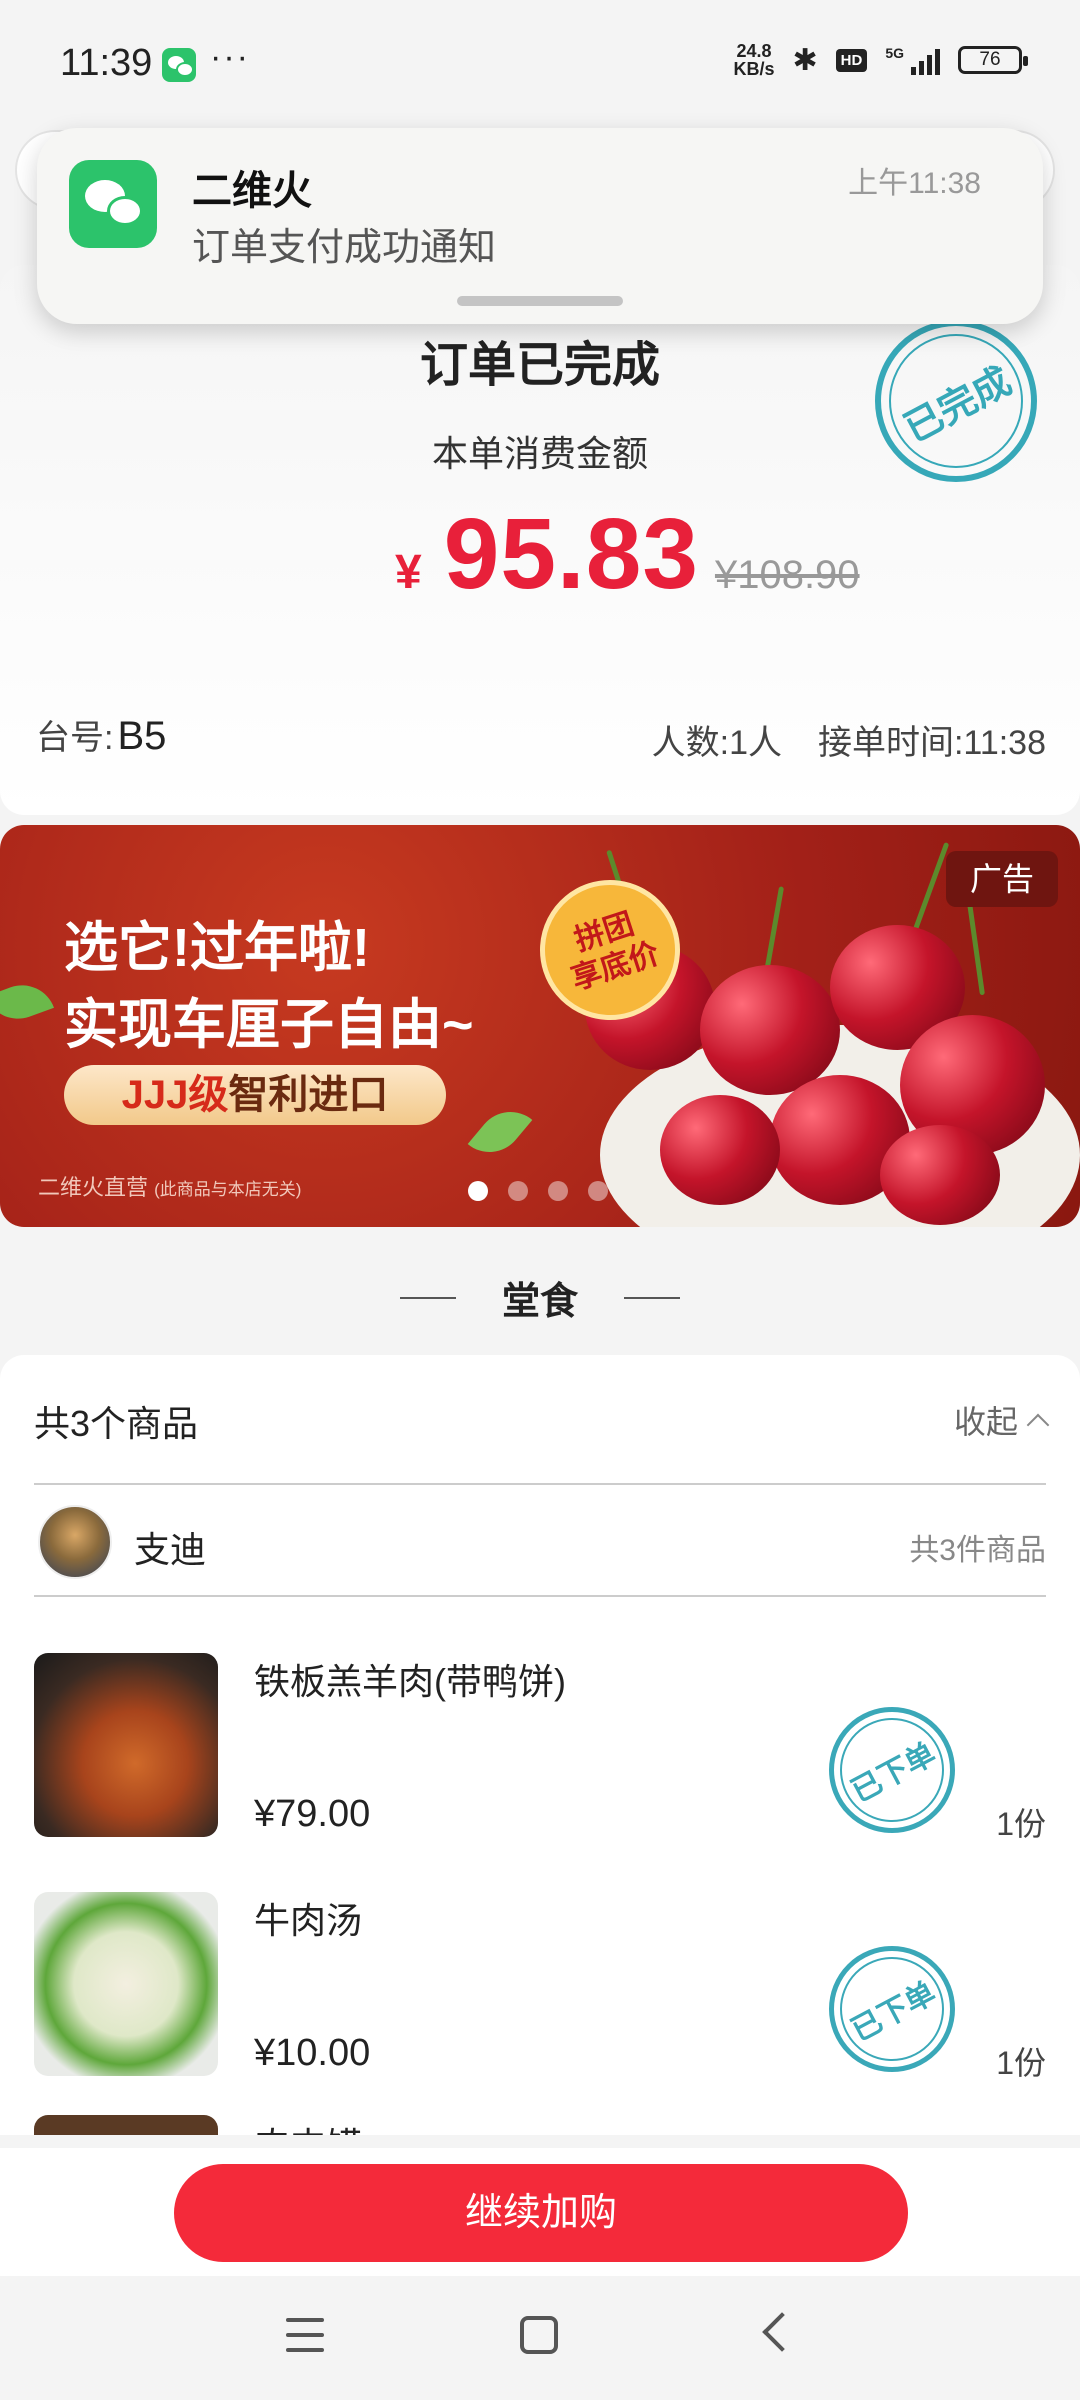 The height and width of the screenshot is (2400, 1080). Describe the element at coordinates (985, 1422) in the screenshot. I see `collapse-label: 收起` at that location.